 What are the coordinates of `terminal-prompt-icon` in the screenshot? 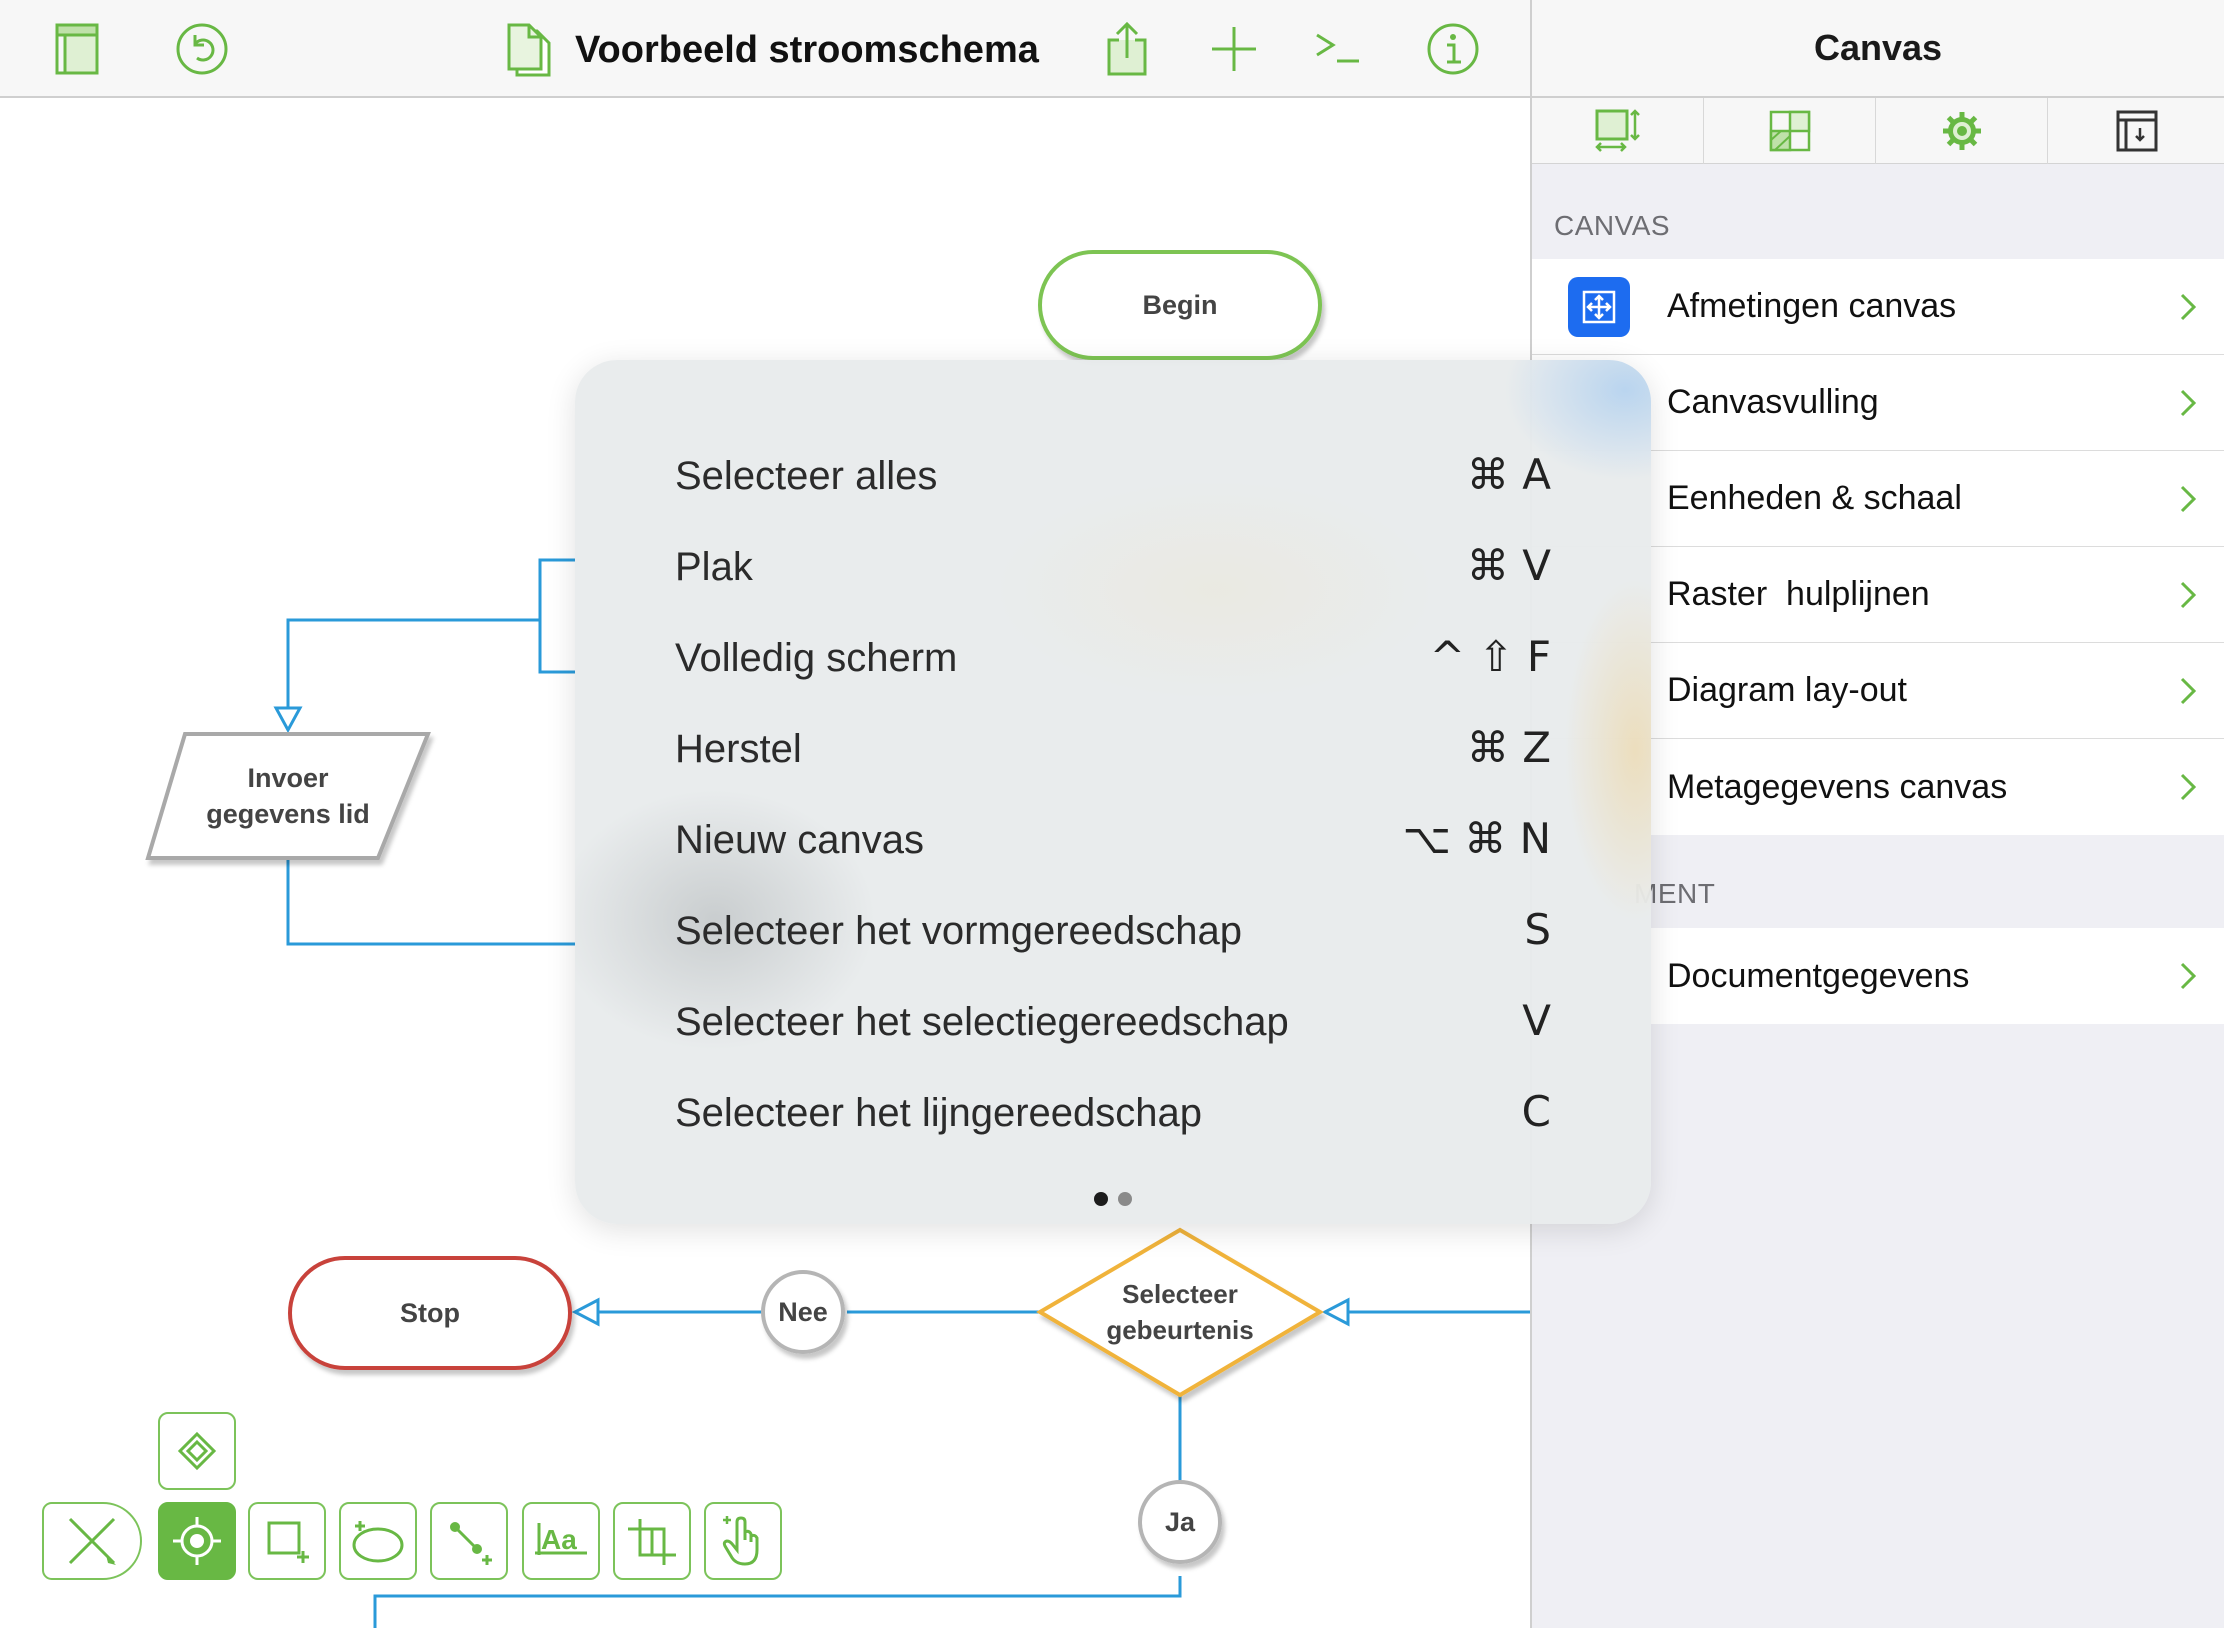 It's located at (1337, 48).